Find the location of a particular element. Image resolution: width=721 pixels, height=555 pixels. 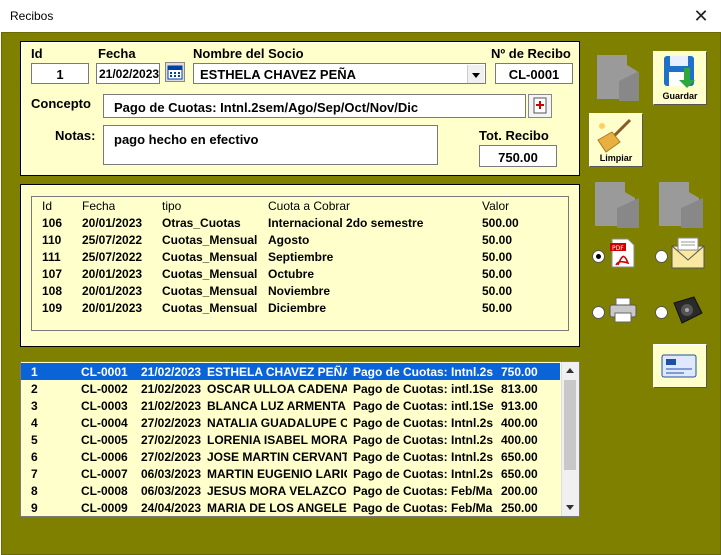

total-label: Tot. Recibo is located at coordinates (514, 135).